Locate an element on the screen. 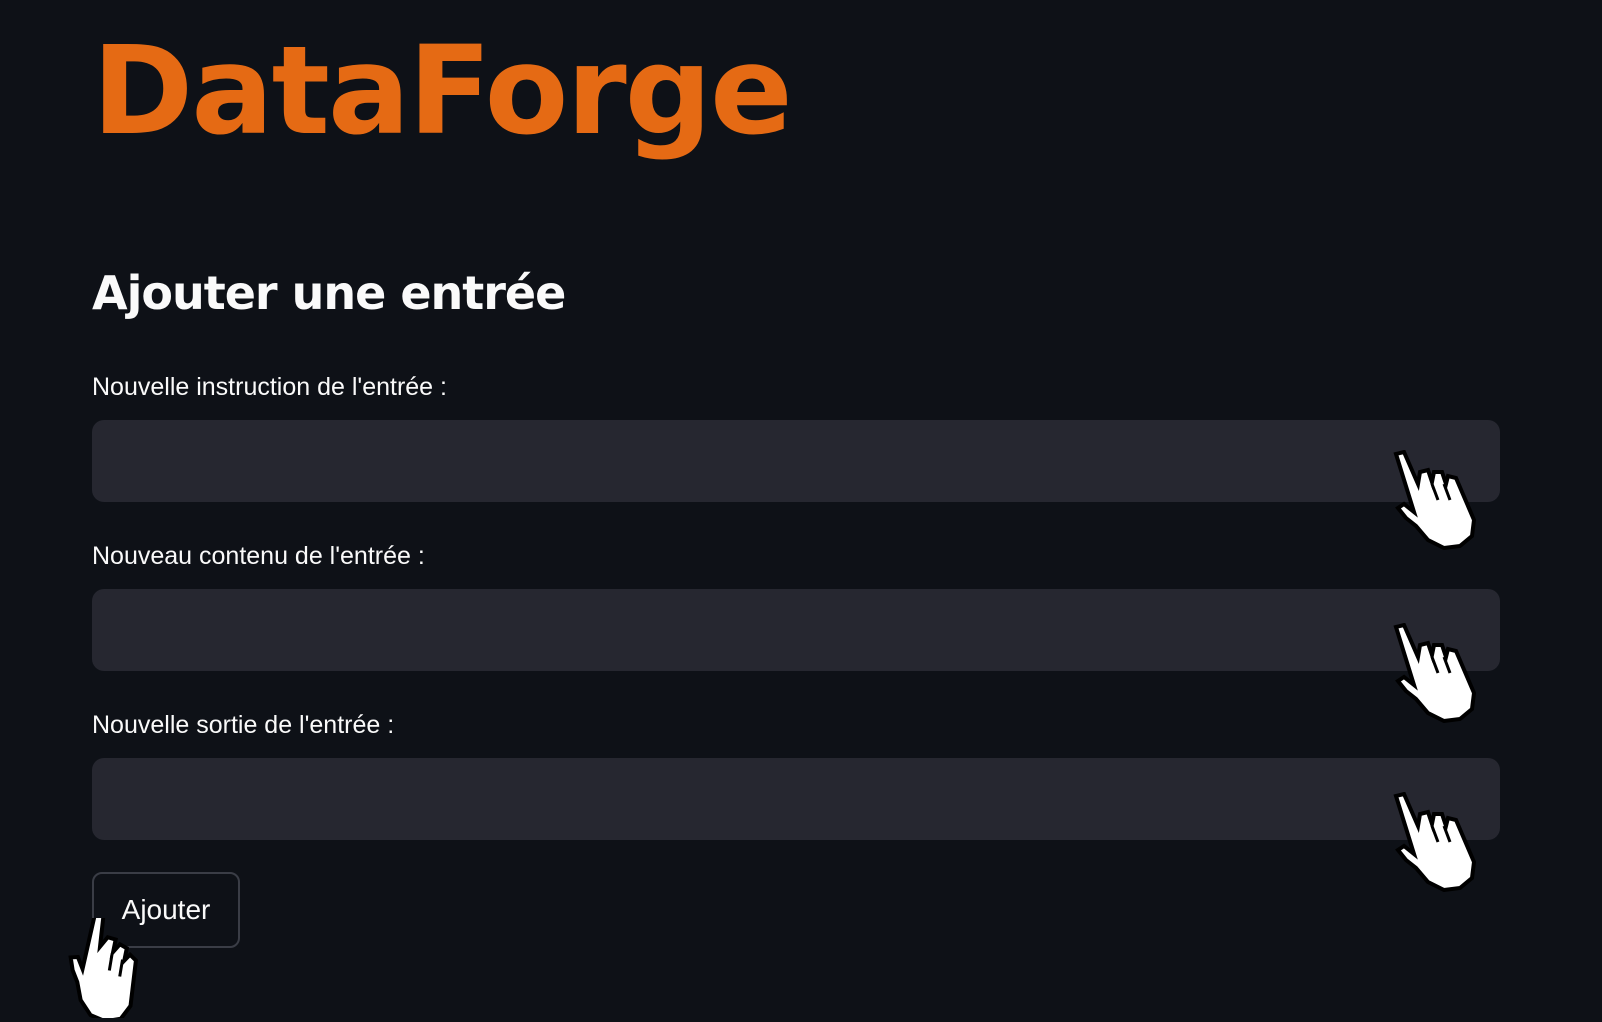 The width and height of the screenshot is (1602, 1022). output-input is located at coordinates (796, 799).